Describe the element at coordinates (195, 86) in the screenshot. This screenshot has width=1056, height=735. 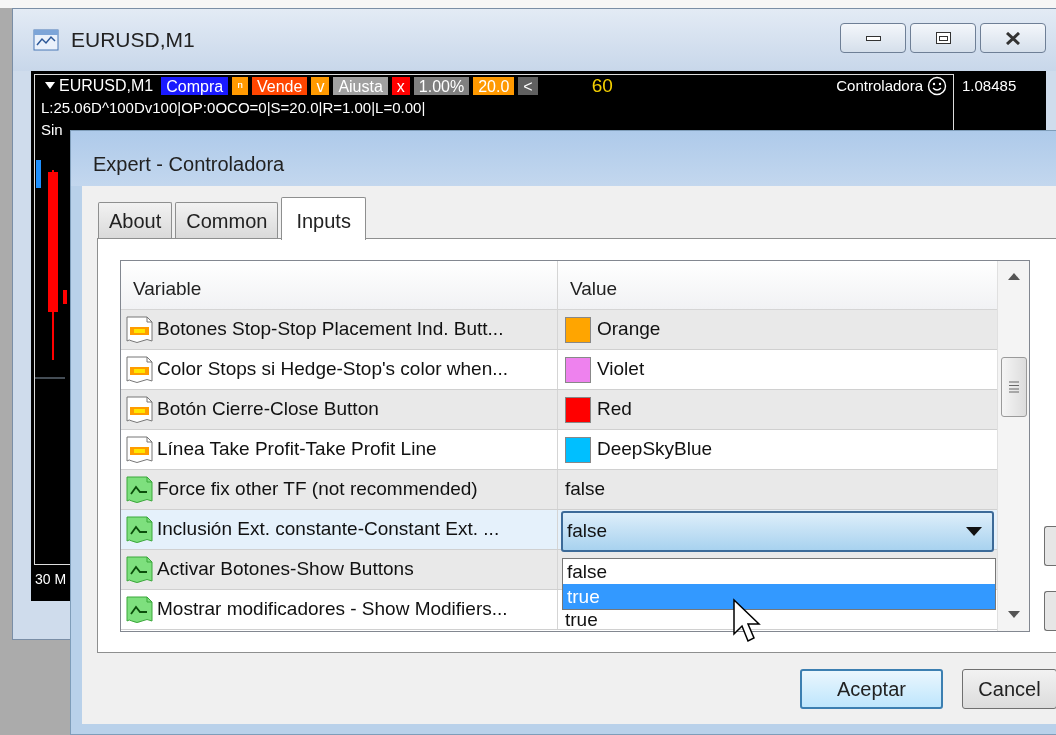
I see `chart-button: Compra` at that location.